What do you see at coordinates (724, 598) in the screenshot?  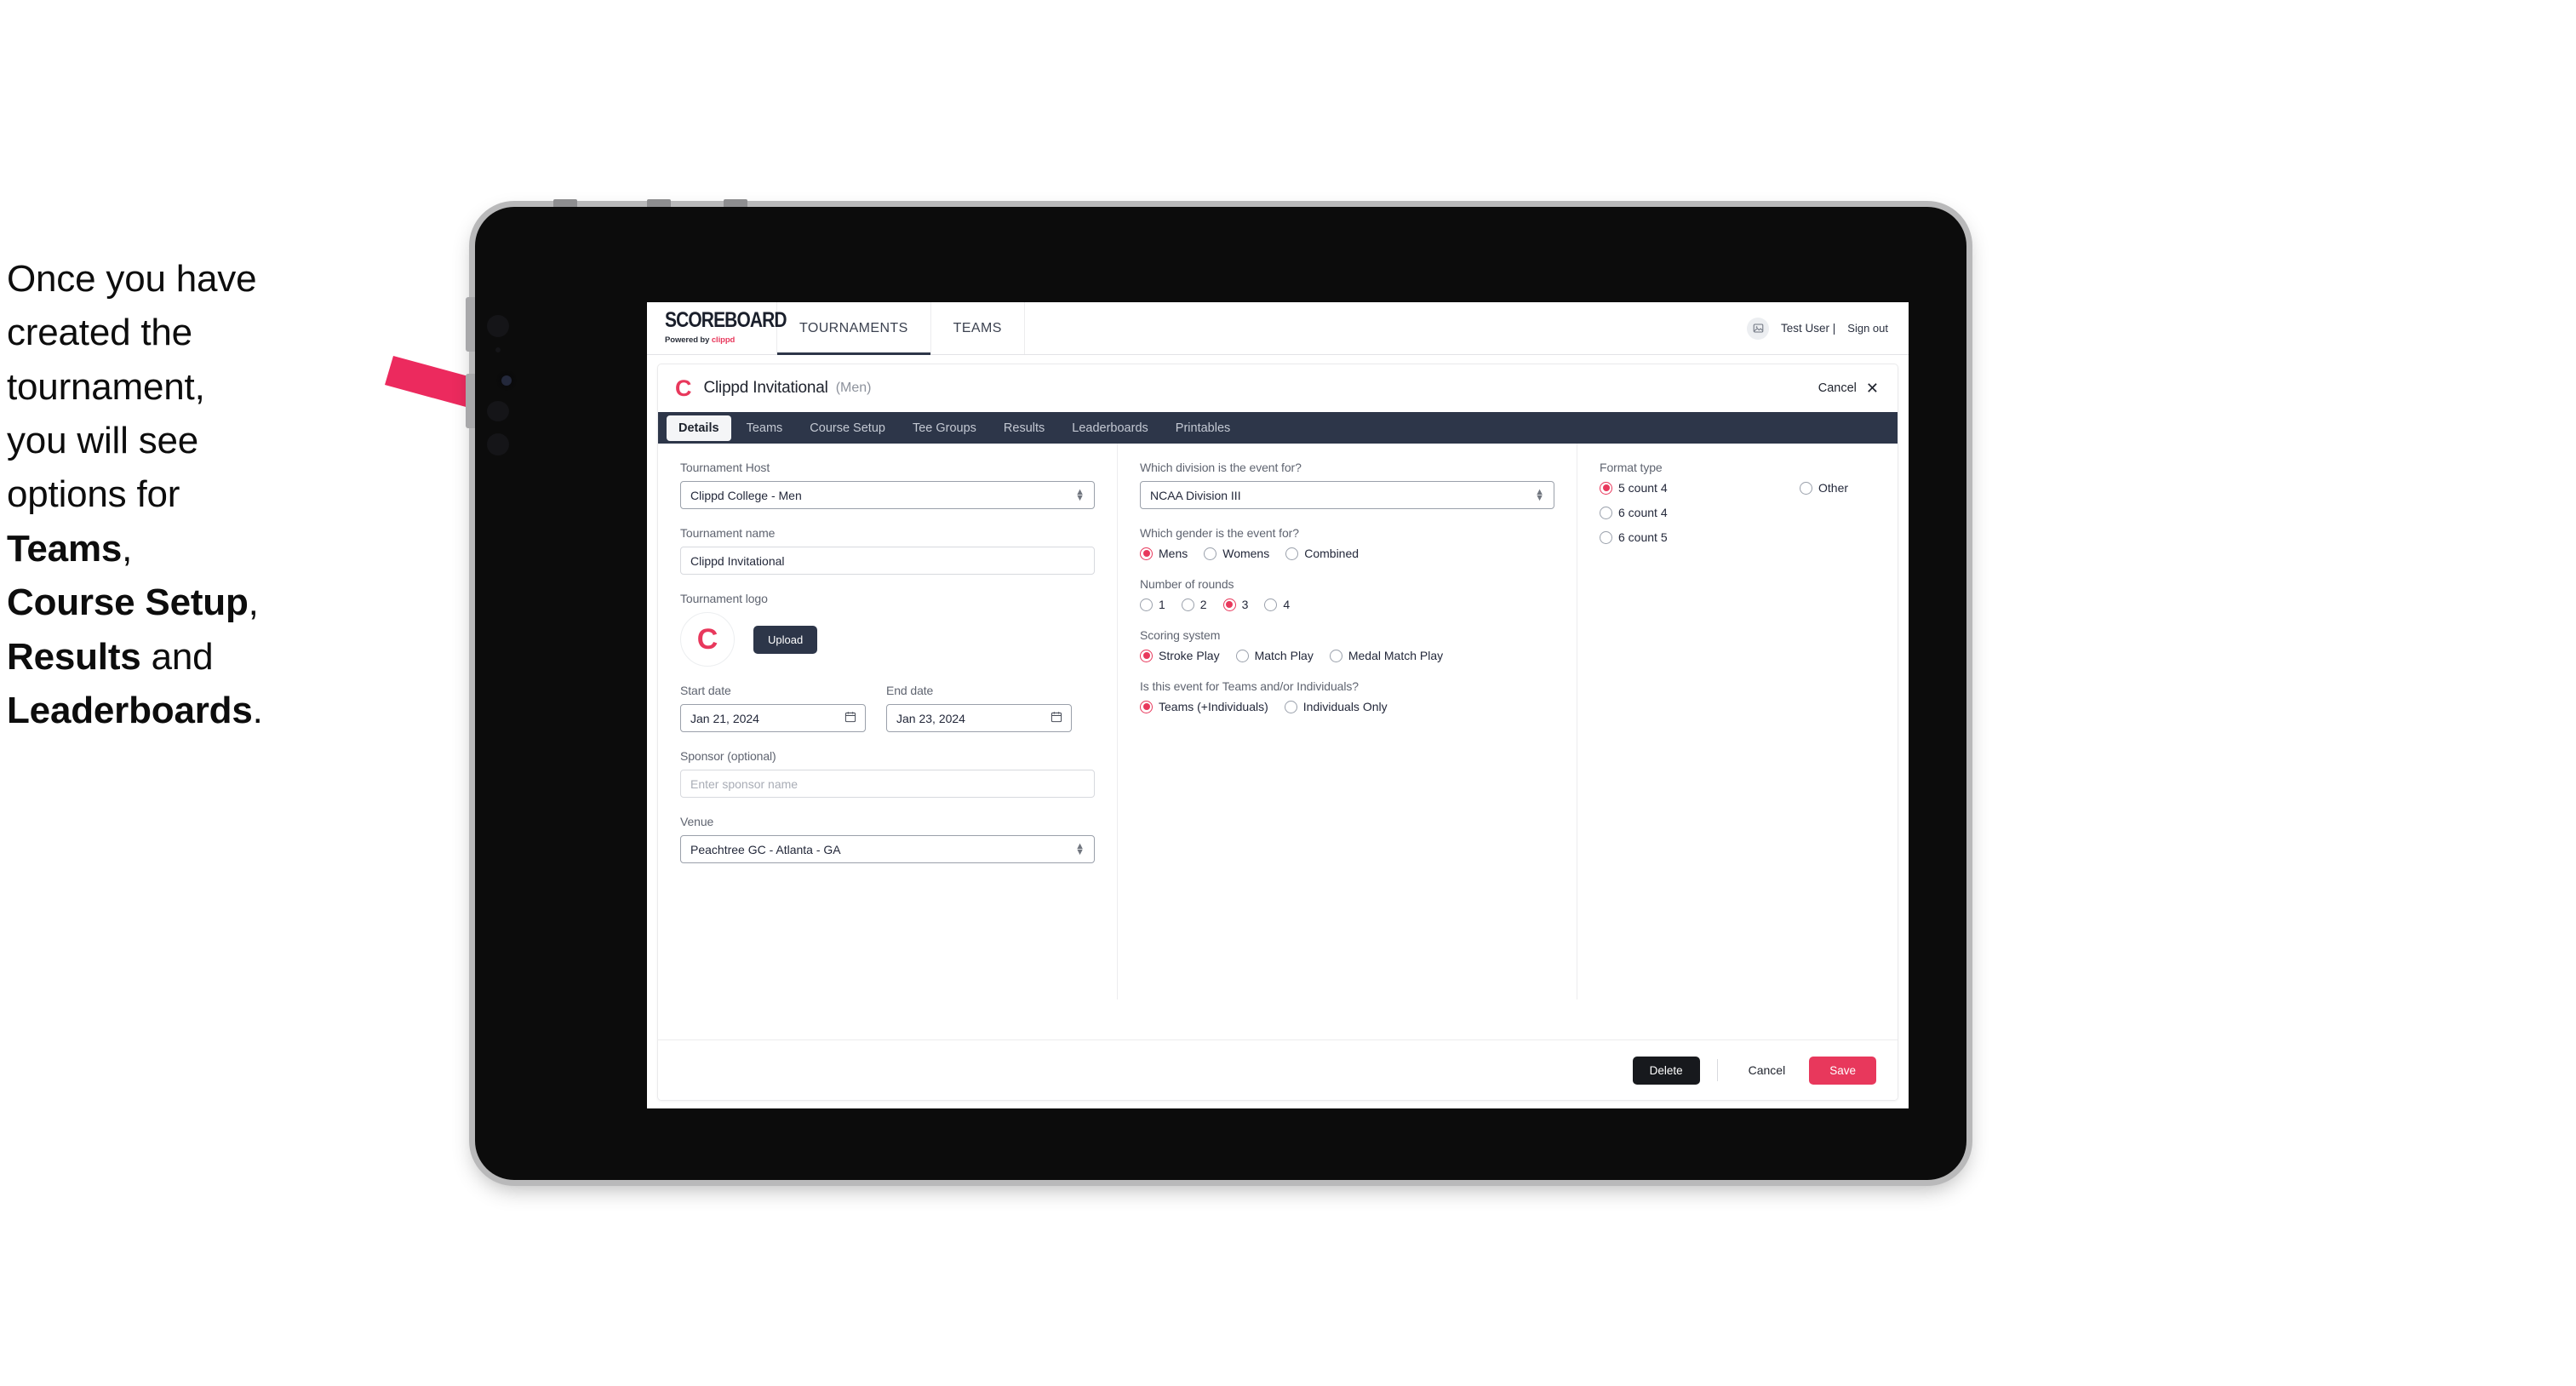 I see `tournament-logo-label: Tournament logo` at bounding box center [724, 598].